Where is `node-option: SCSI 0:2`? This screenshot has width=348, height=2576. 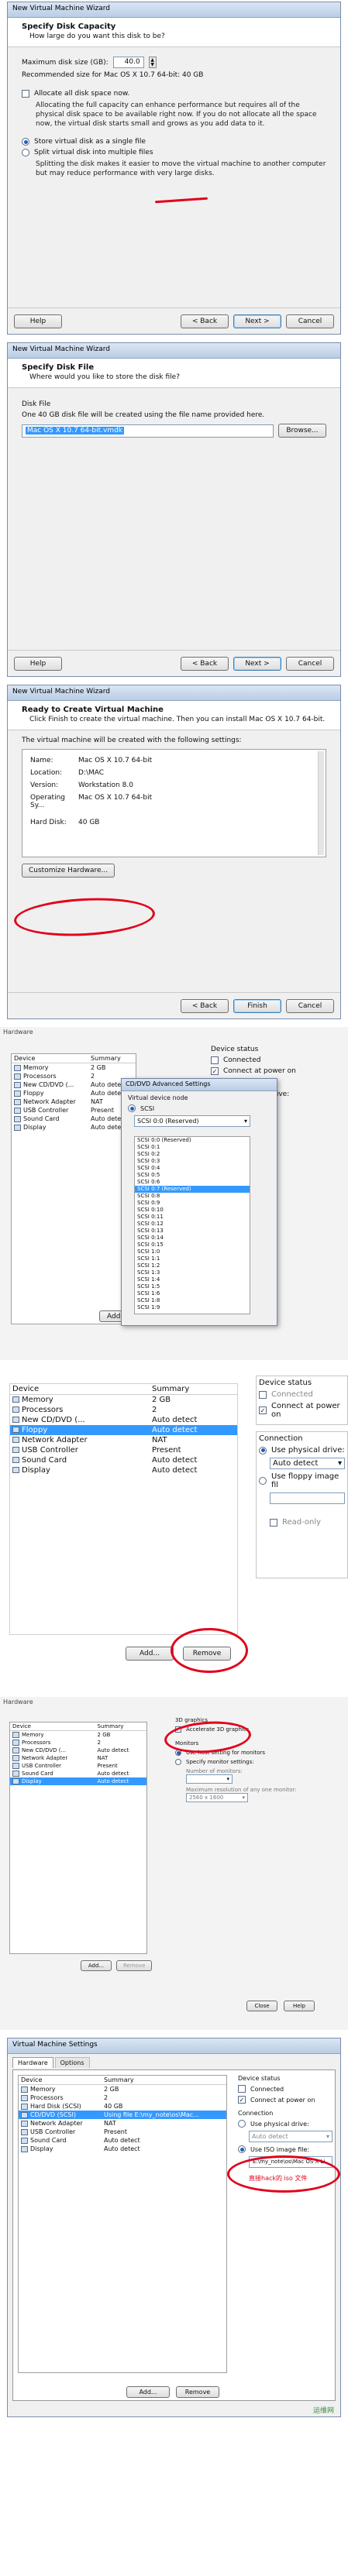 node-option: SCSI 0:2 is located at coordinates (192, 1154).